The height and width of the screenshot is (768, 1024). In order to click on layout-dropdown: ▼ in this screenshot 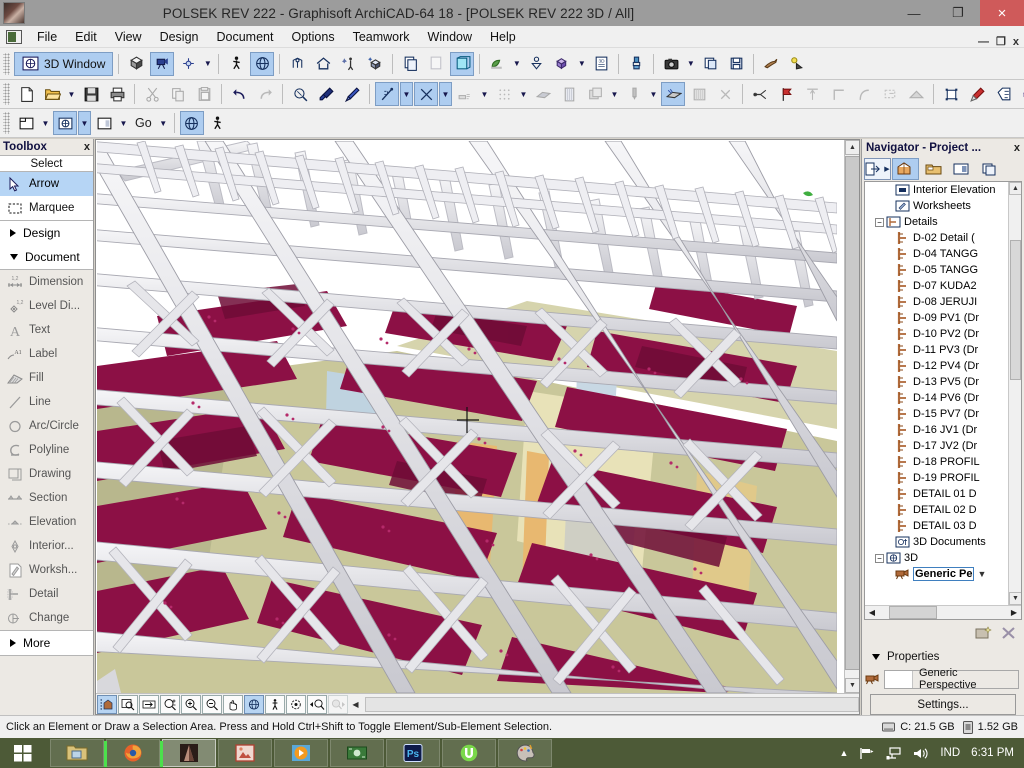, I will do `click(123, 123)`.